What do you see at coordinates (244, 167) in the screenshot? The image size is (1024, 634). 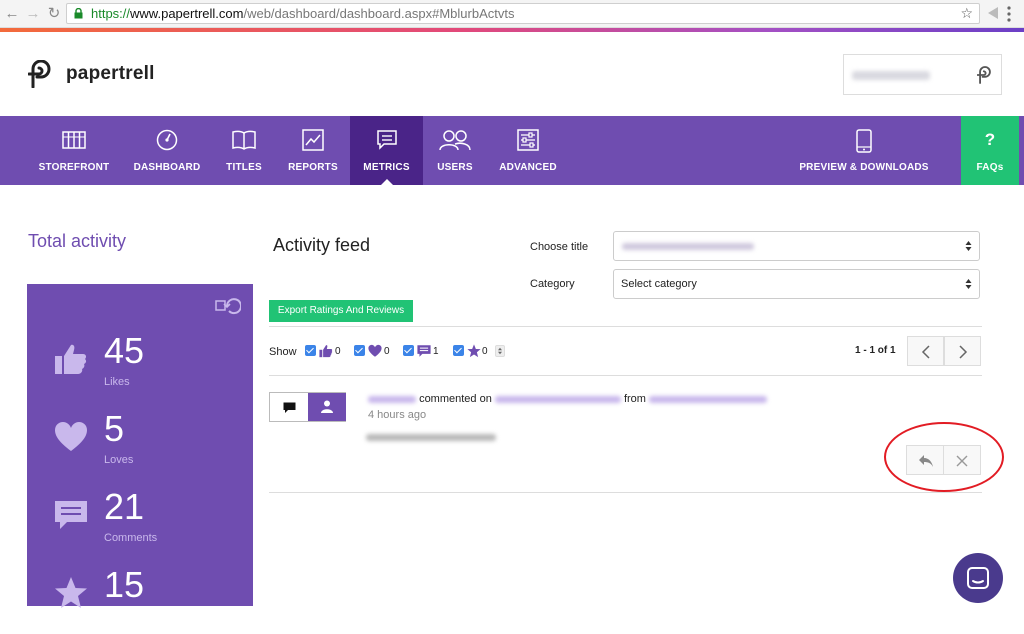 I see `nav-label: TITLES` at bounding box center [244, 167].